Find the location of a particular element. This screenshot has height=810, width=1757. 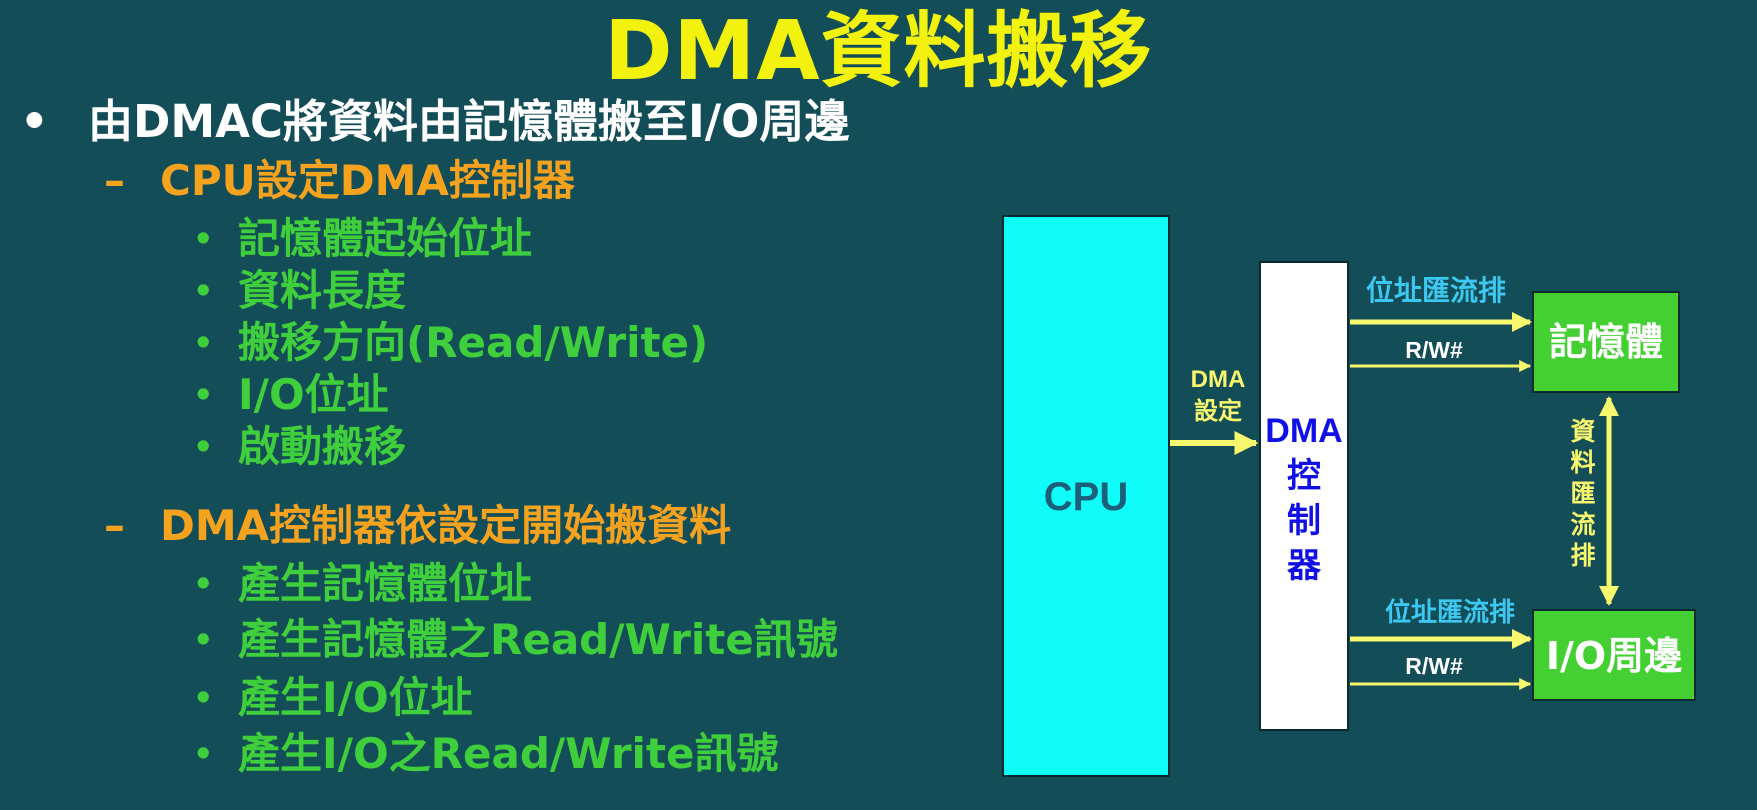

address-bus-label-lower: 位址匯流排 is located at coordinates (1450, 612).